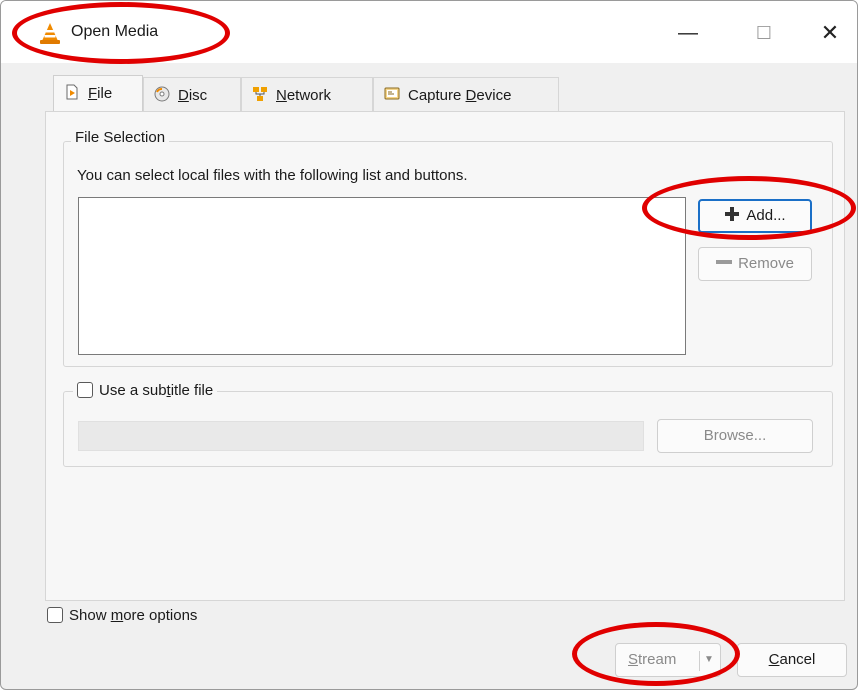  Describe the element at coordinates (460, 95) in the screenshot. I see `tab-capture-label: Capture Device` at that location.